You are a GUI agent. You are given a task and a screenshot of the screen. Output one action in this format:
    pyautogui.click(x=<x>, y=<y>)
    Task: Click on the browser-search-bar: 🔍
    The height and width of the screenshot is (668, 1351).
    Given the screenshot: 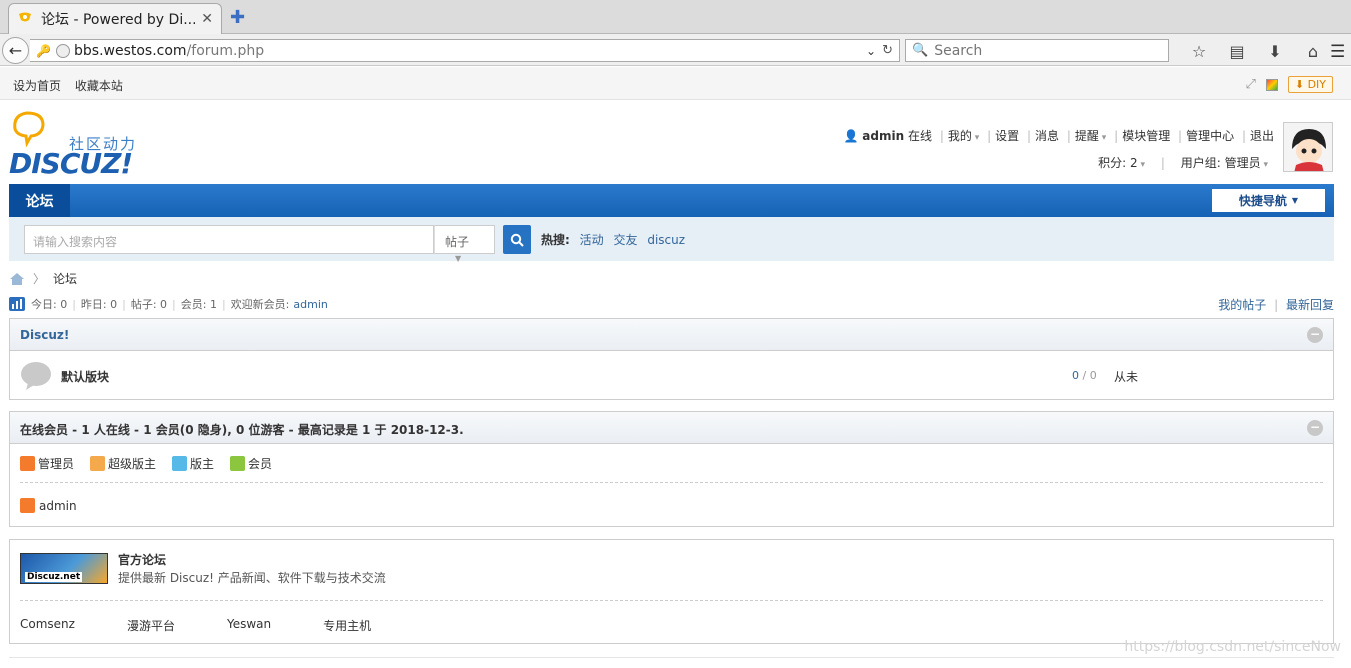 What is the action you would take?
    pyautogui.click(x=1037, y=50)
    